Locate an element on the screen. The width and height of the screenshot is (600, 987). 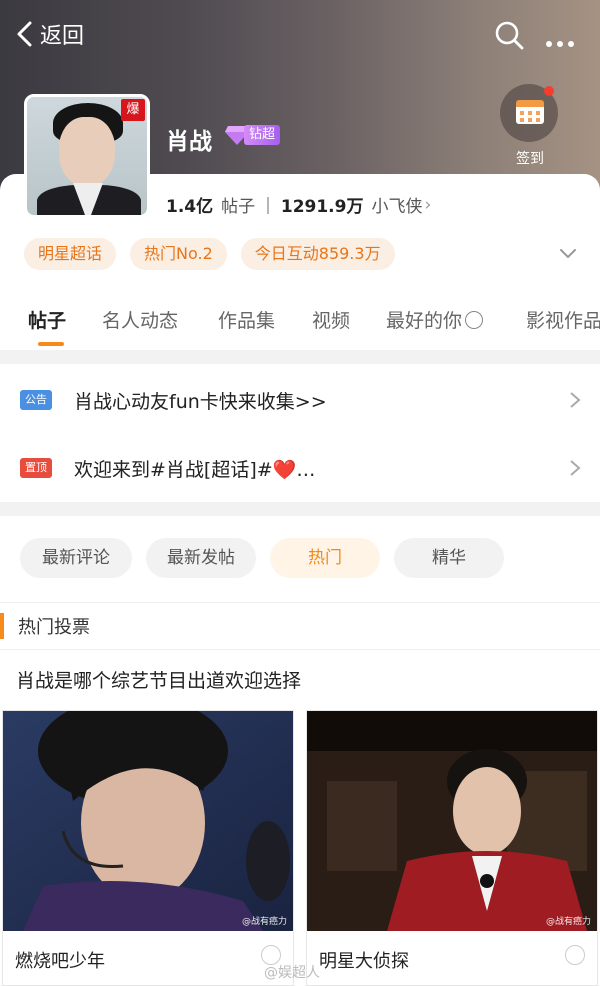
more-dots-icon is located at coordinates (563, 39).